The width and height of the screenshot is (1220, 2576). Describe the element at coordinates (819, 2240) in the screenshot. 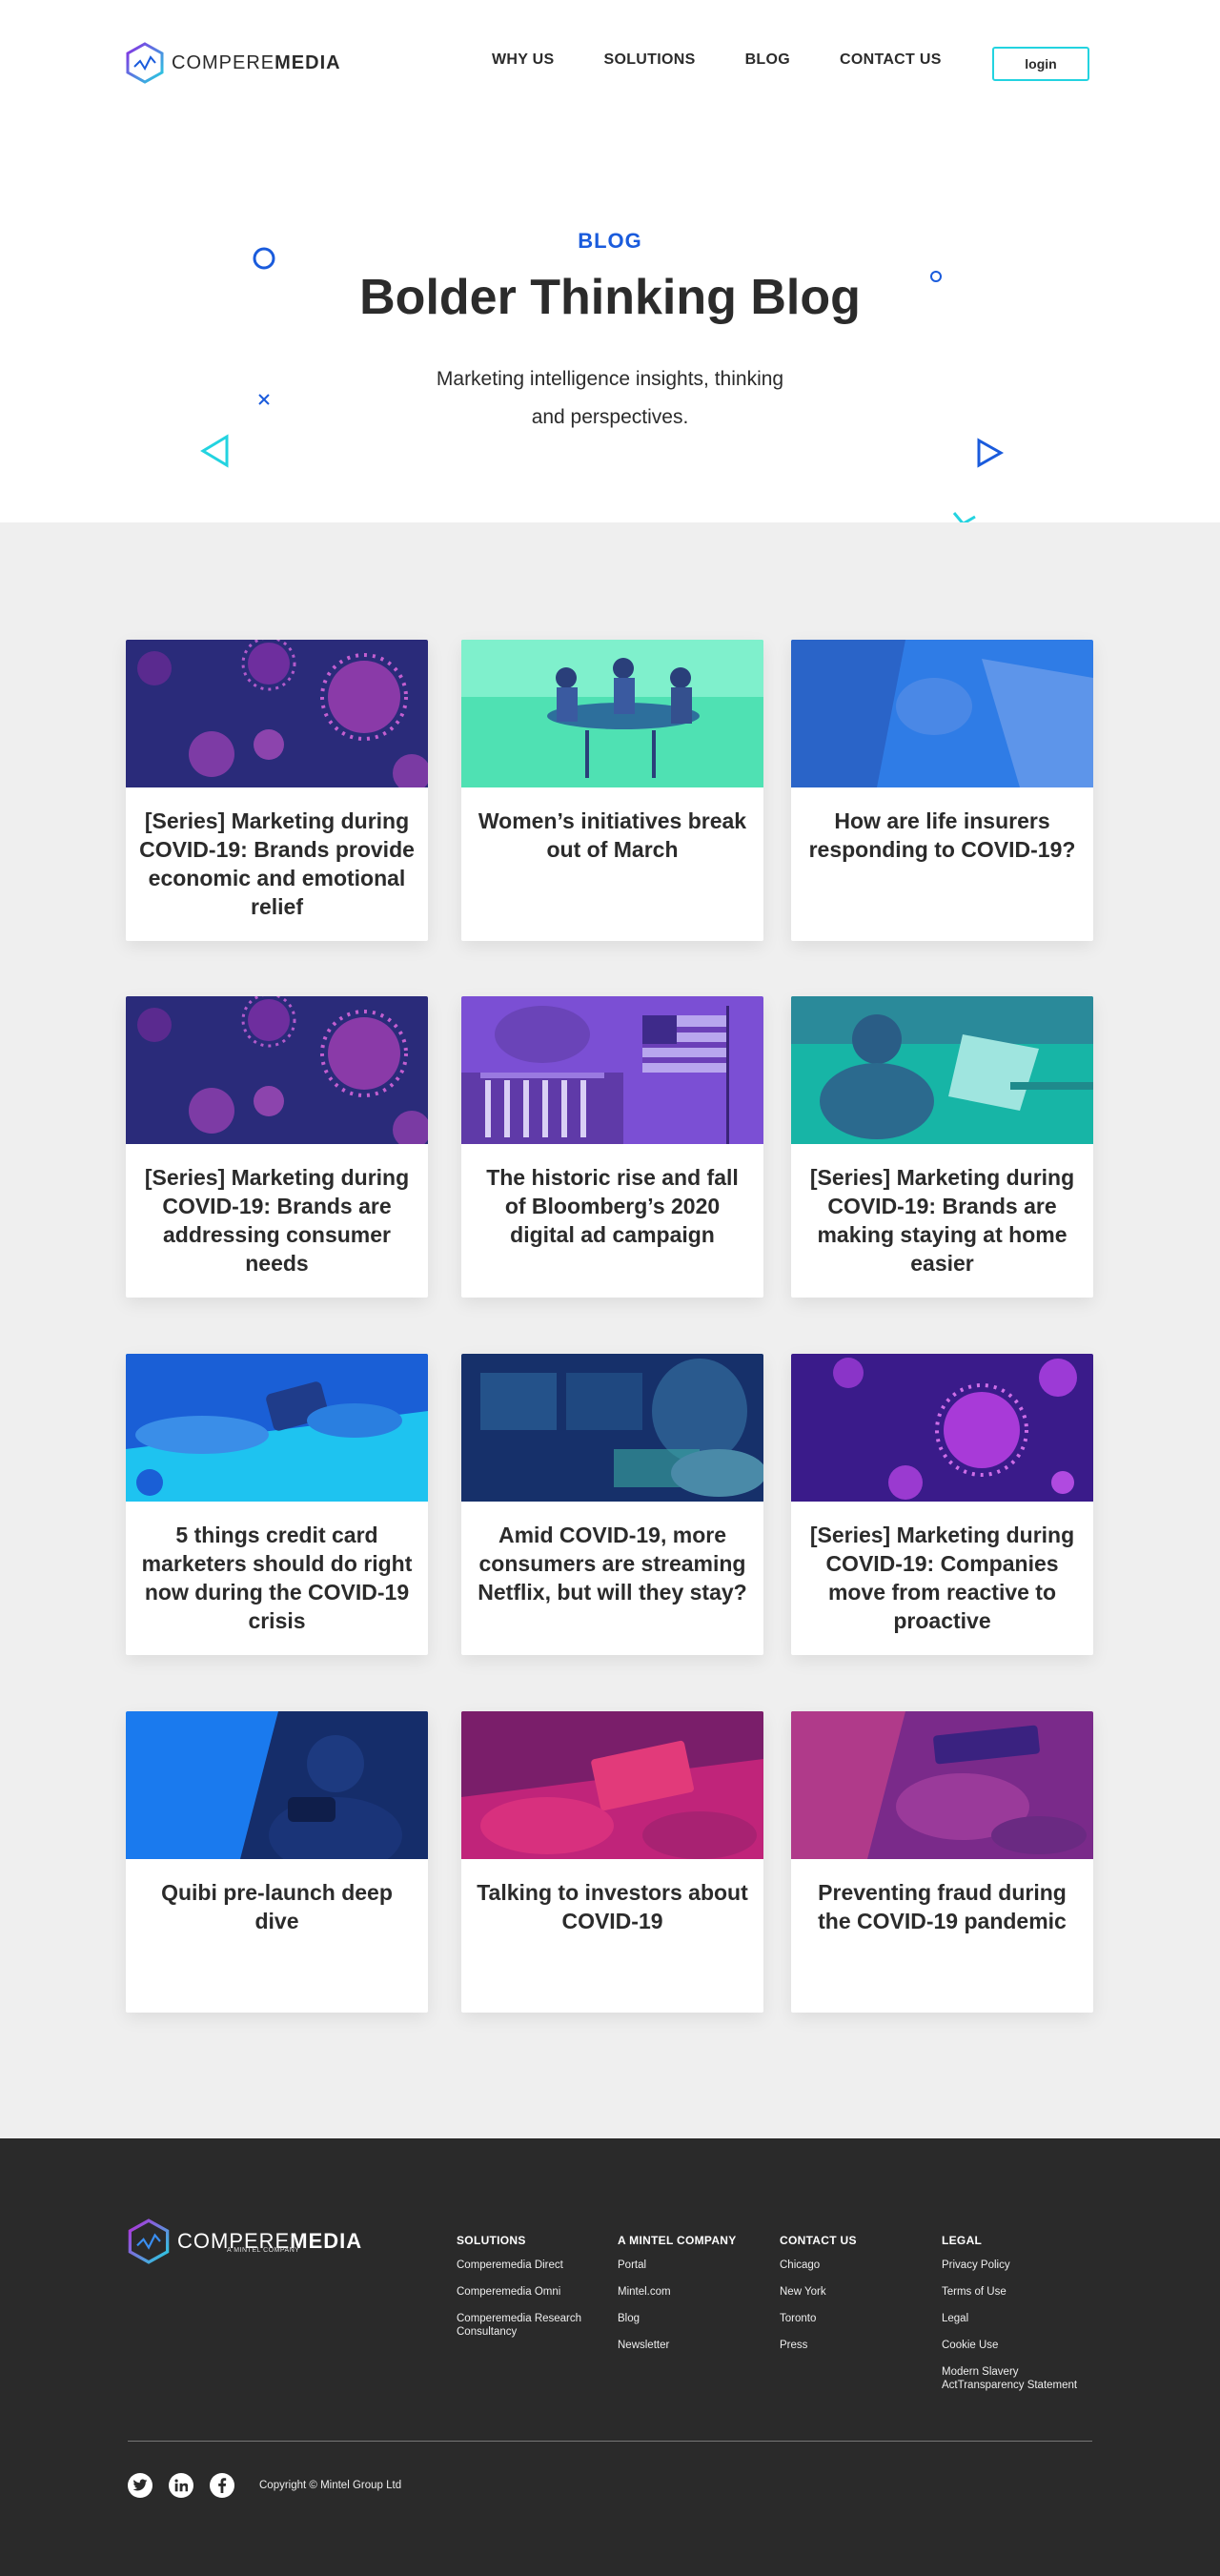

I see `footer-col-heading: CONTACT US` at that location.